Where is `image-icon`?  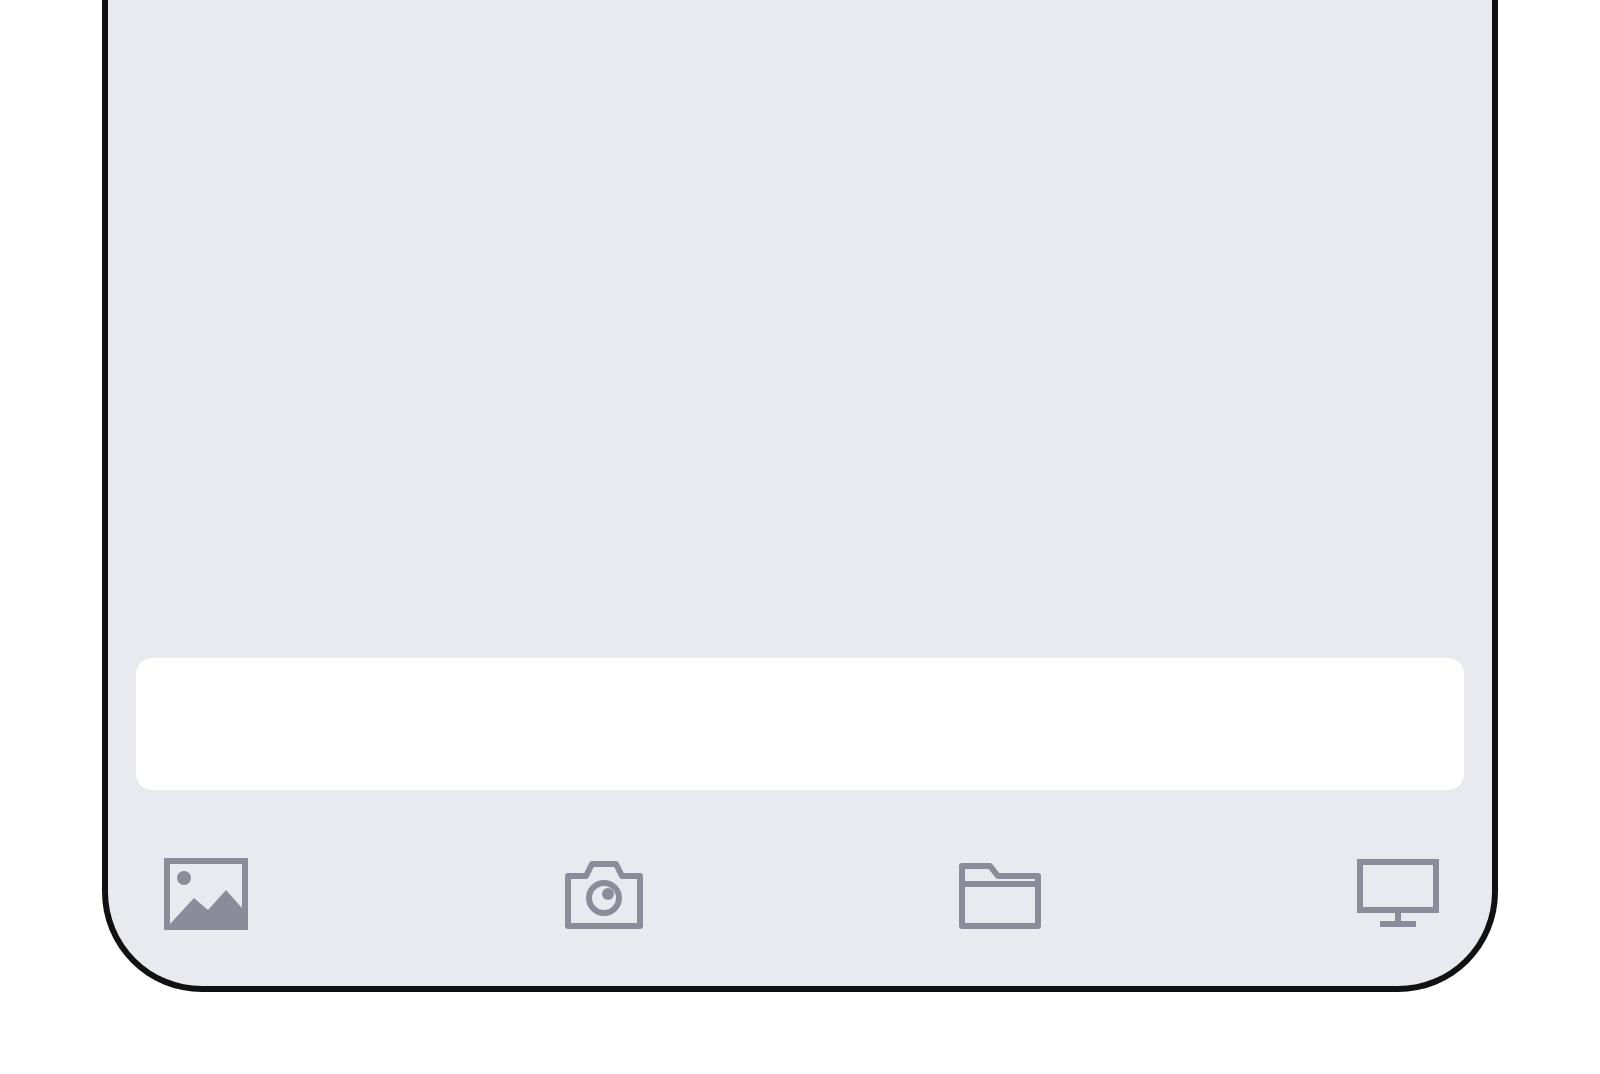 image-icon is located at coordinates (206, 894).